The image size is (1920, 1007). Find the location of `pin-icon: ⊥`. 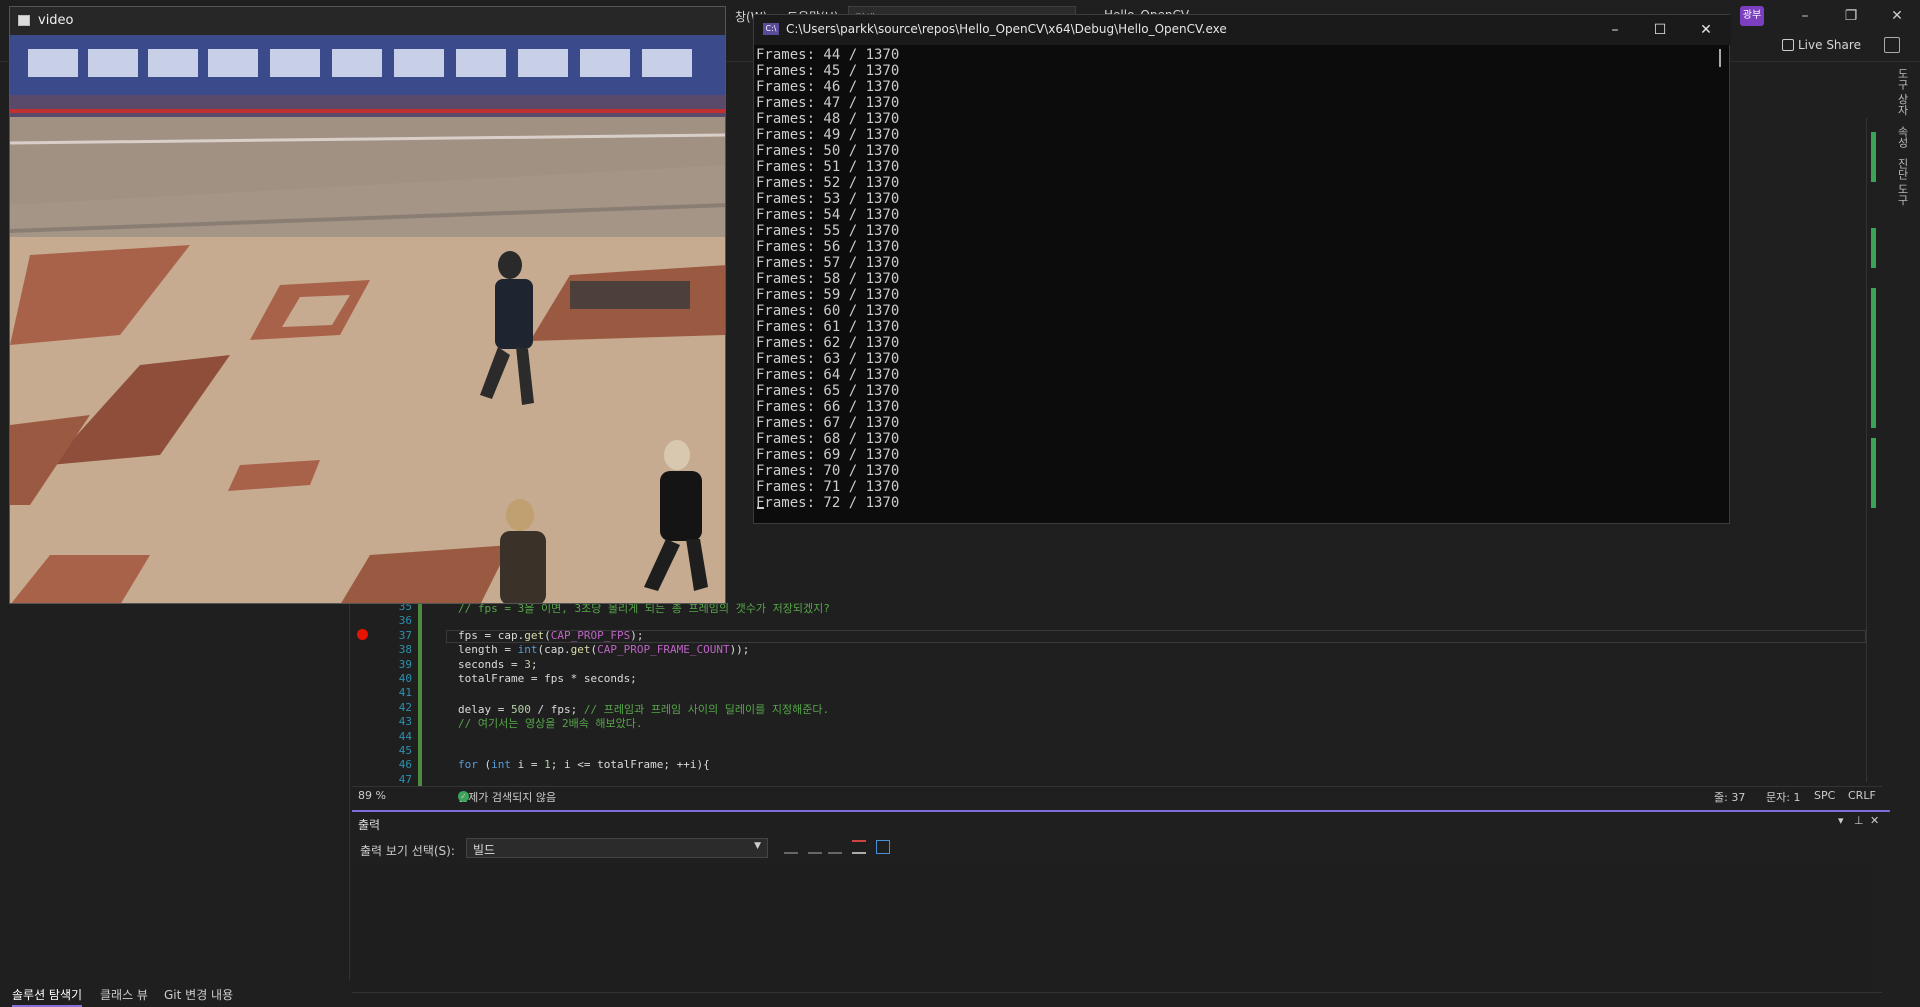

pin-icon: ⊥ is located at coordinates (1859, 820).